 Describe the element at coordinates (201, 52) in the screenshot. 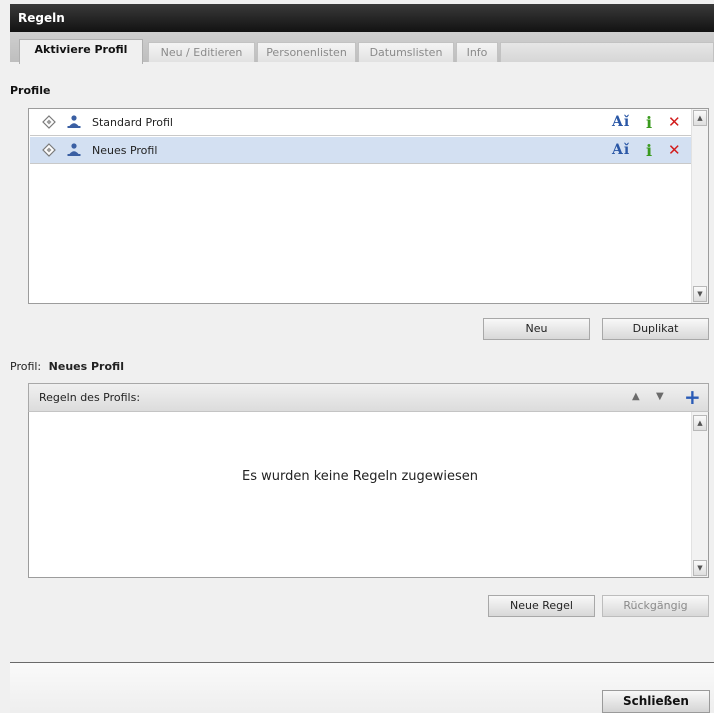

I see `tab-neu-editieren: Neu / Editieren` at that location.